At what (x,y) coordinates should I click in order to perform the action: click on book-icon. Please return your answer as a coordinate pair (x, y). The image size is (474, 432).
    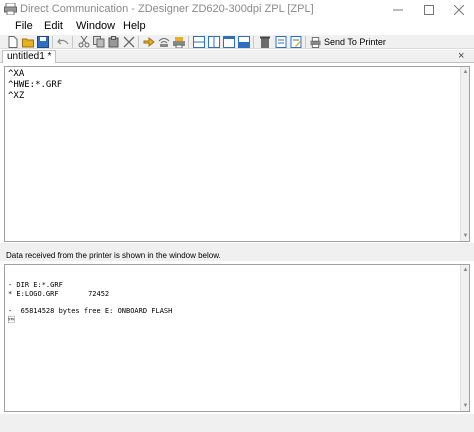
    Looking at the image, I should click on (281, 42).